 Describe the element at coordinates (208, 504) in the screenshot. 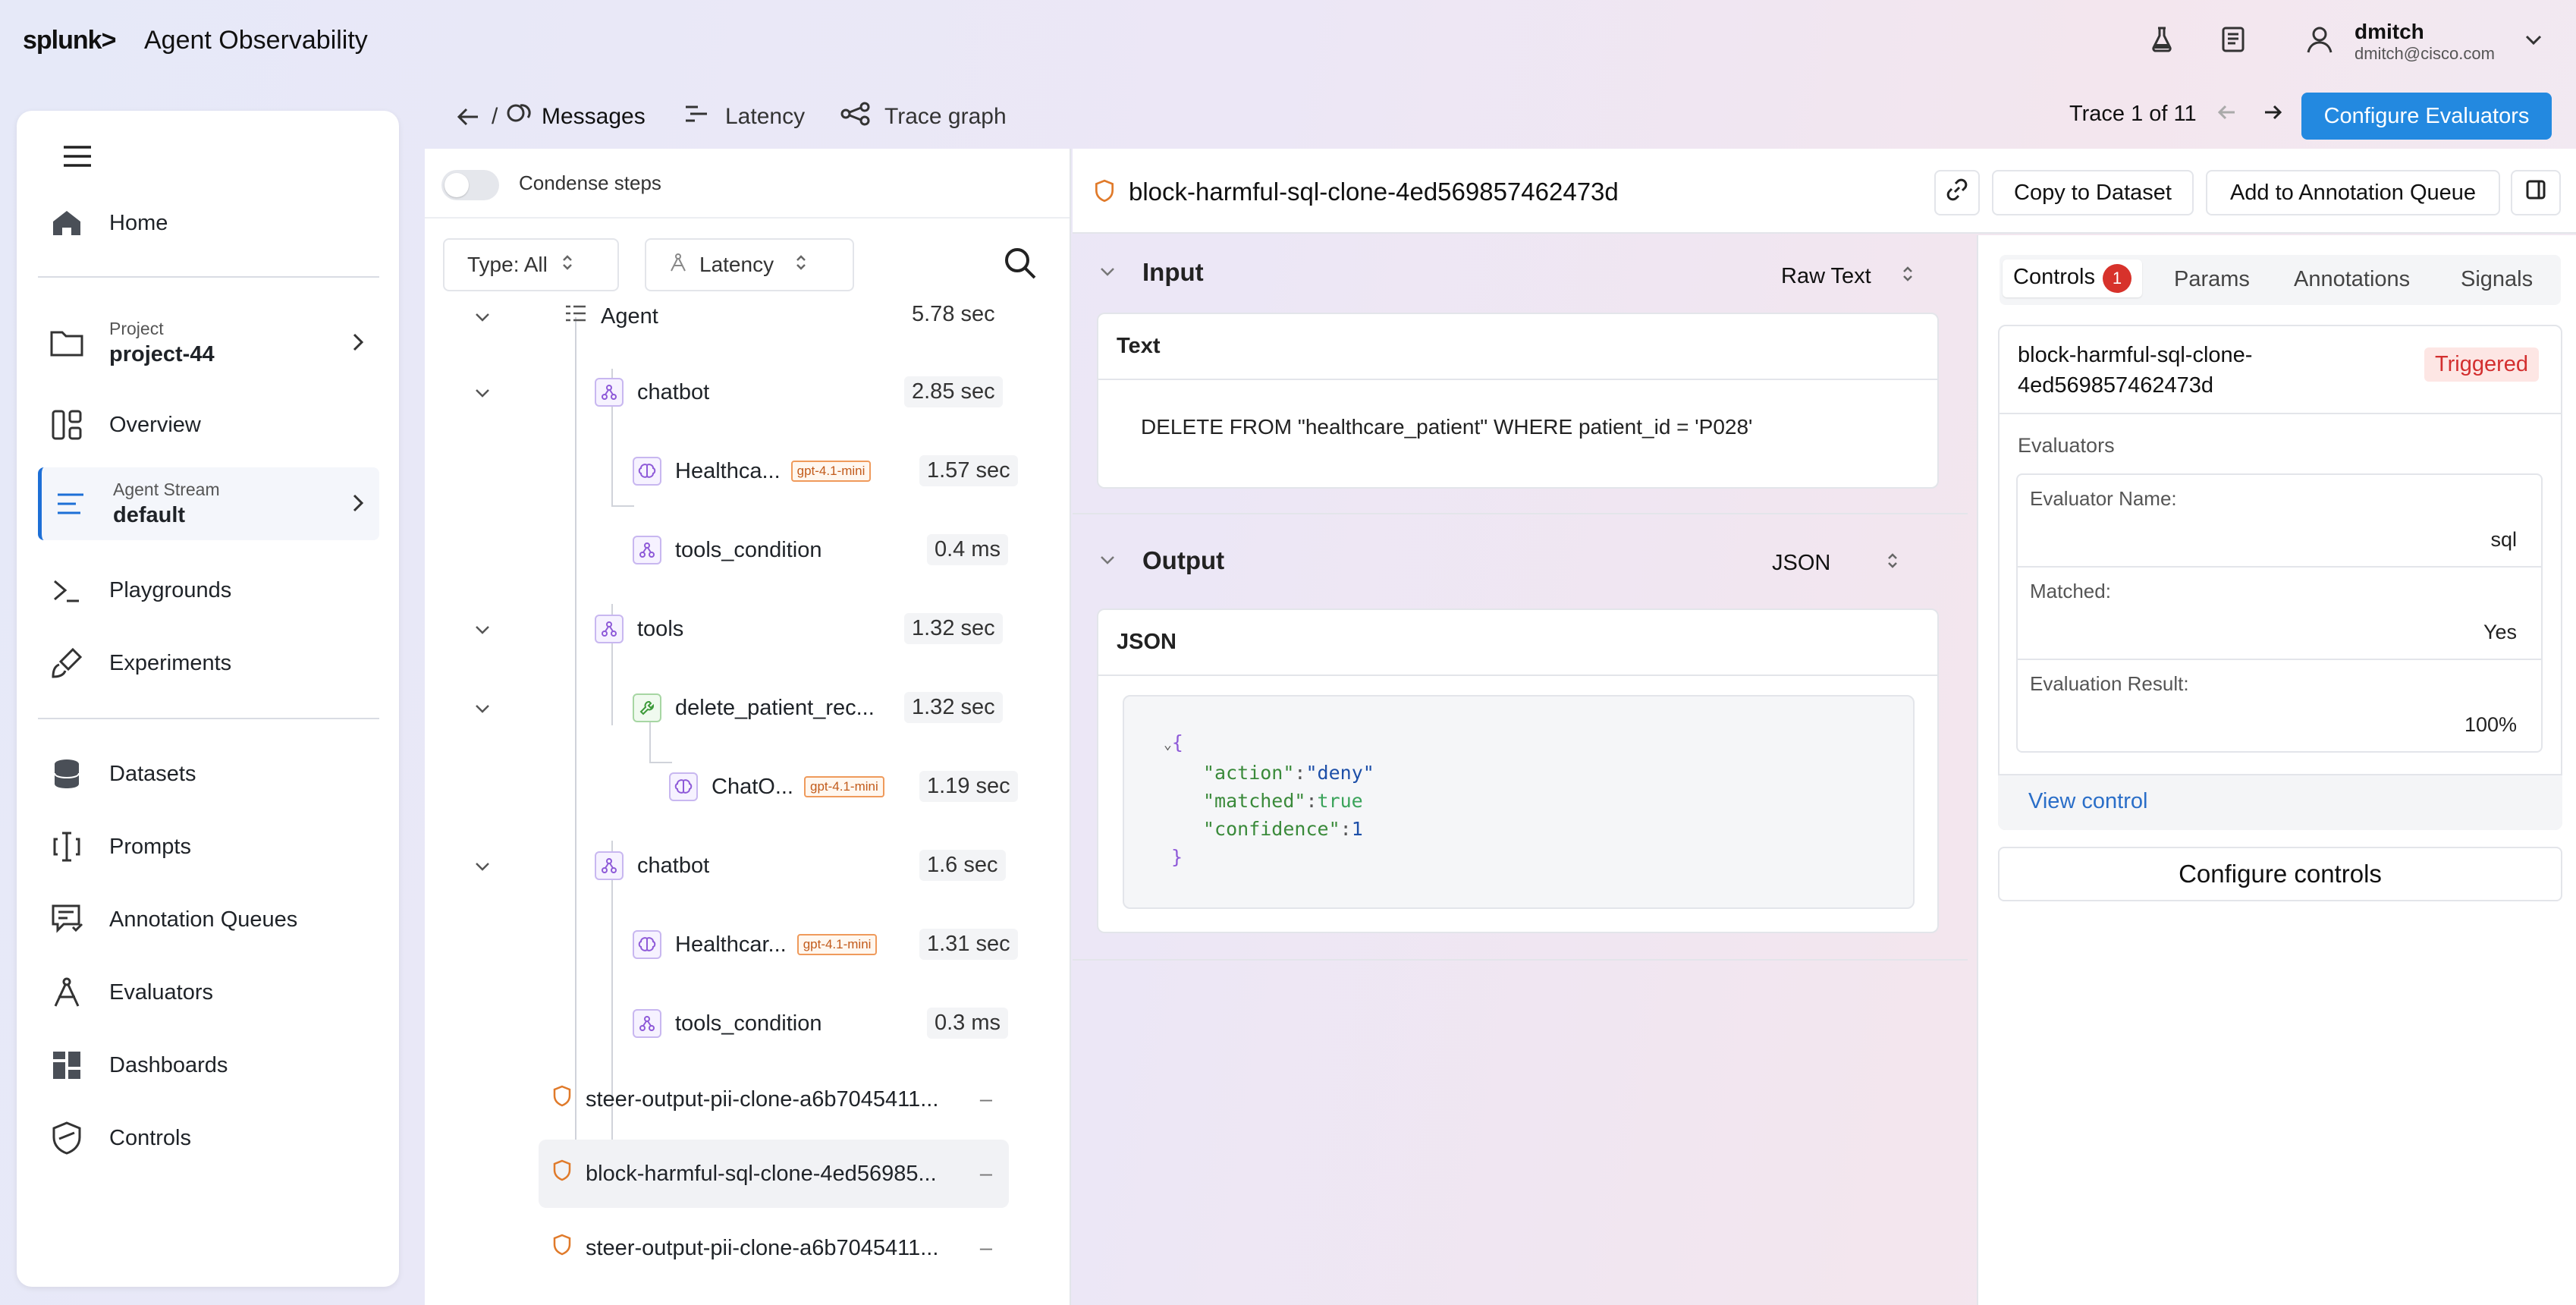

I see `nav-agent-stream: Agent Stream default` at that location.